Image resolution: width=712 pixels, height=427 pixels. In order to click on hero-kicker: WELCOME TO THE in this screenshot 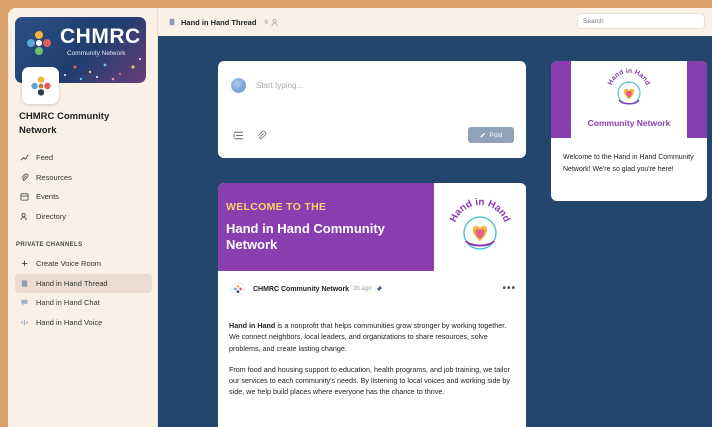, I will do `click(276, 207)`.